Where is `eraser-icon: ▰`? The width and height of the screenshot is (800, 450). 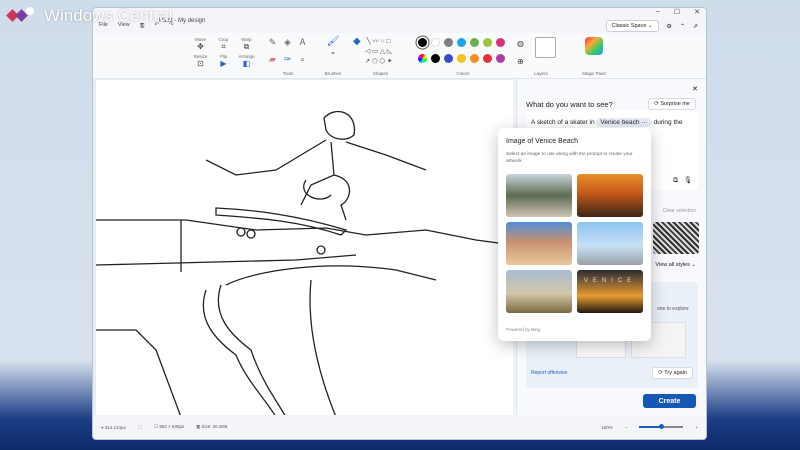 eraser-icon: ▰ is located at coordinates (272, 59).